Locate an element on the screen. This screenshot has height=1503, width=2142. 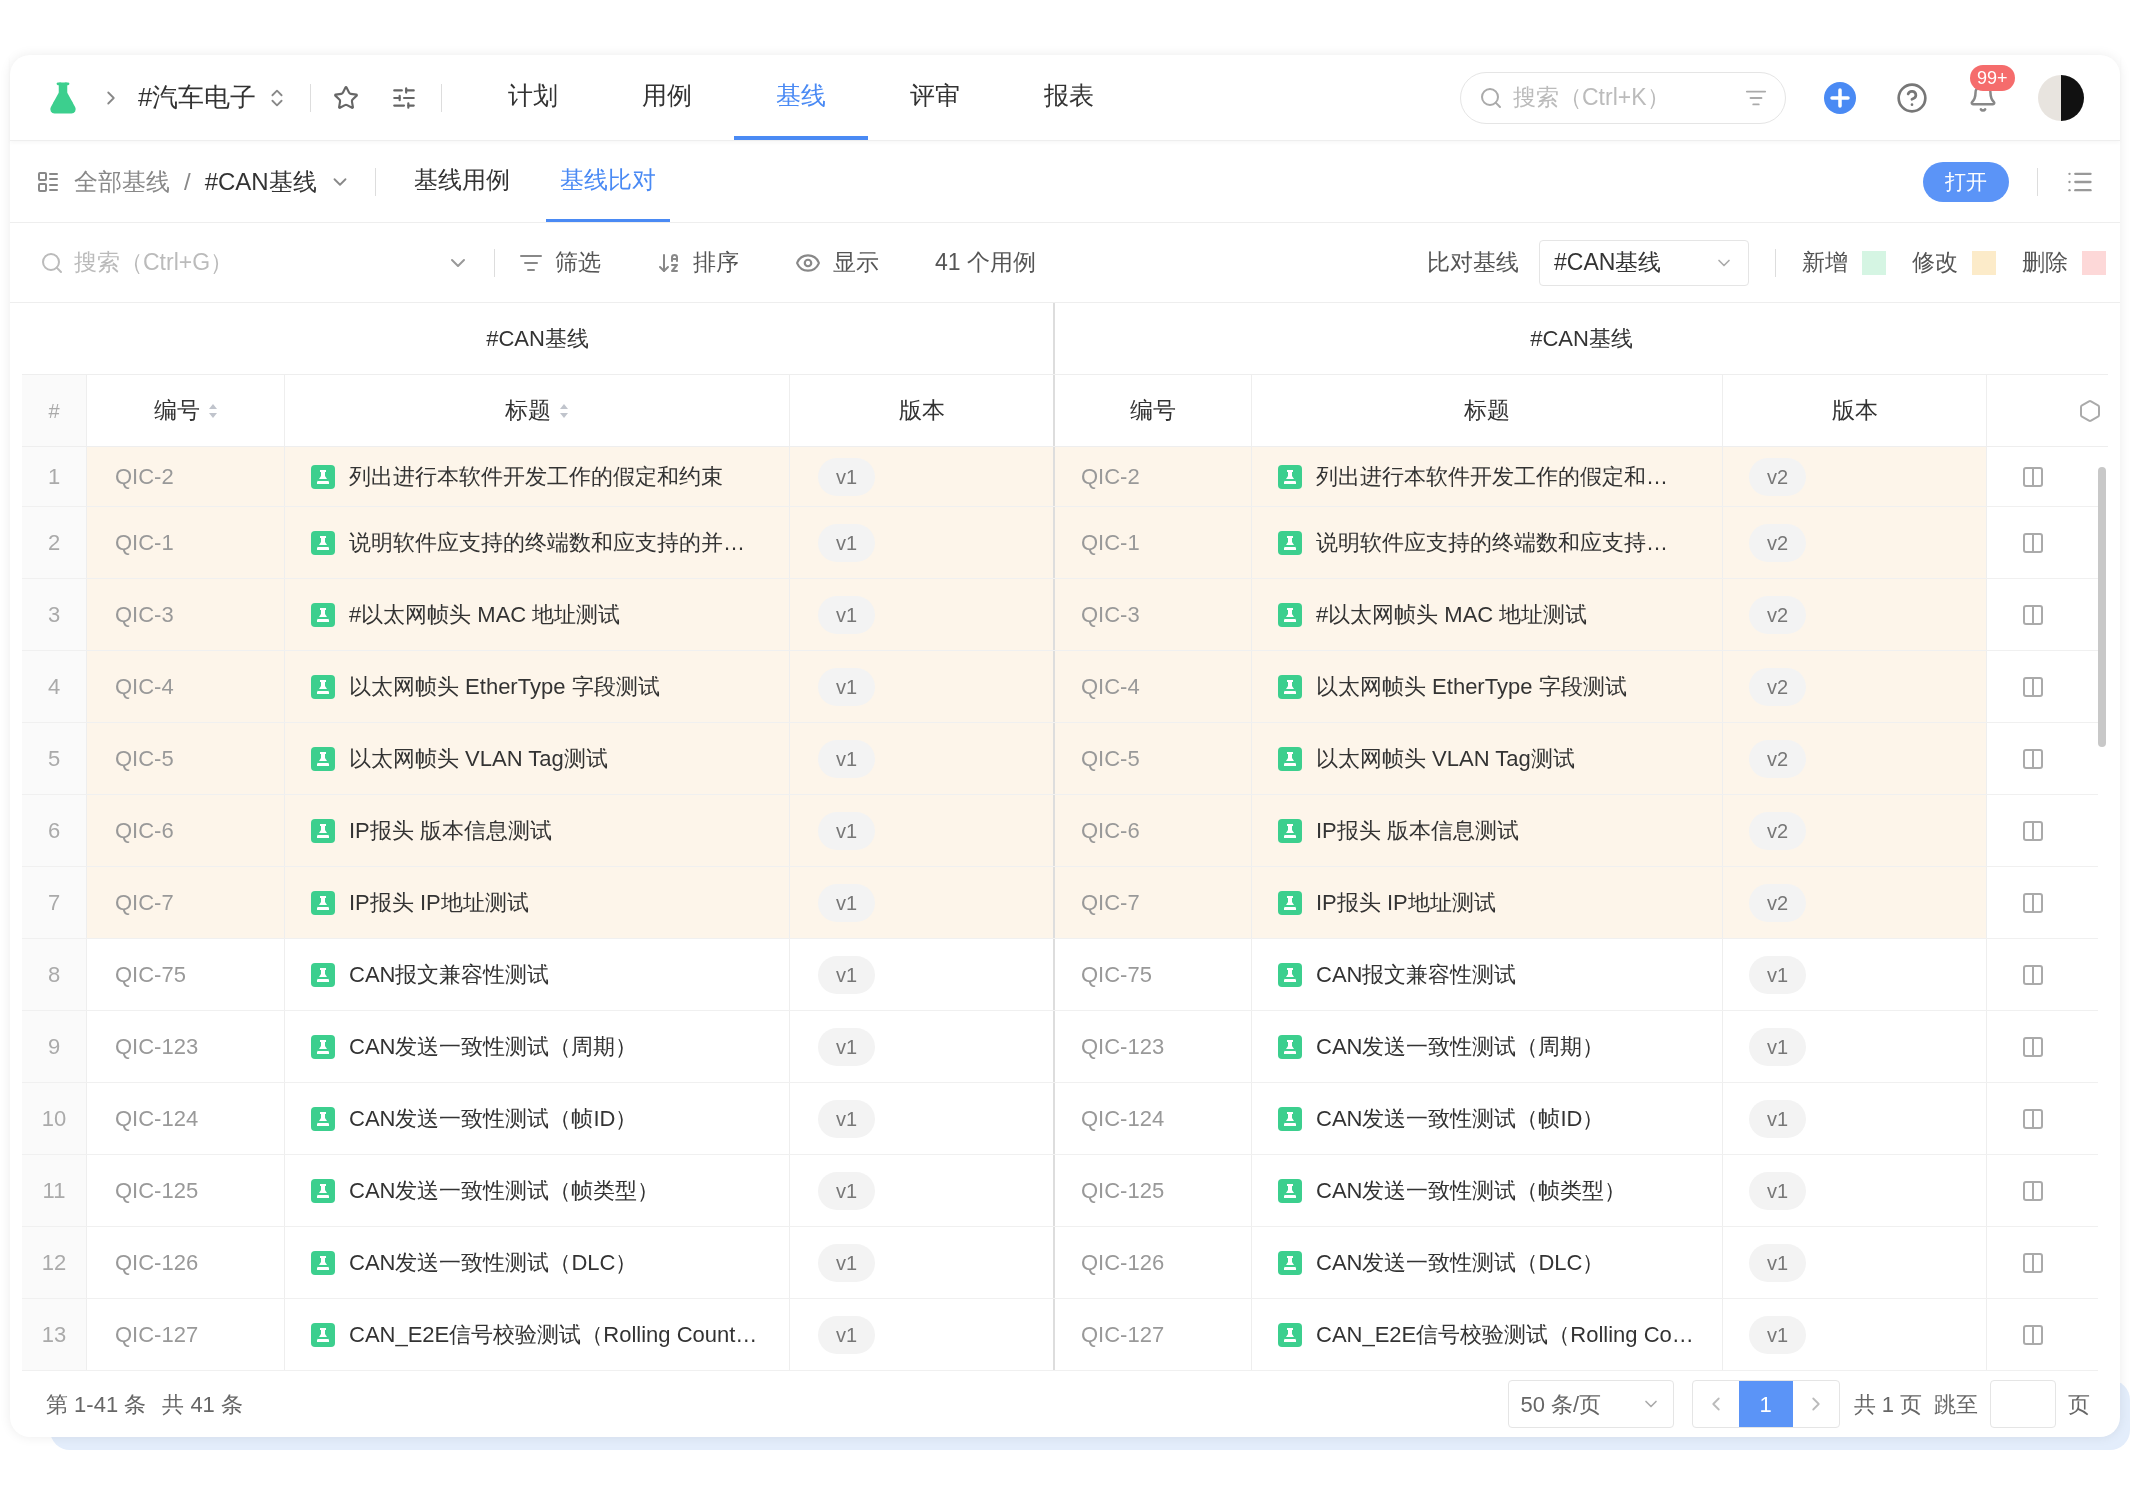
table-row: 4 QIC-4 以太网帧头 EtherType 字段测试 v1 QIC-4 以太网帧头 EtherType 字段测试 v2 is located at coordinates (1060, 687).